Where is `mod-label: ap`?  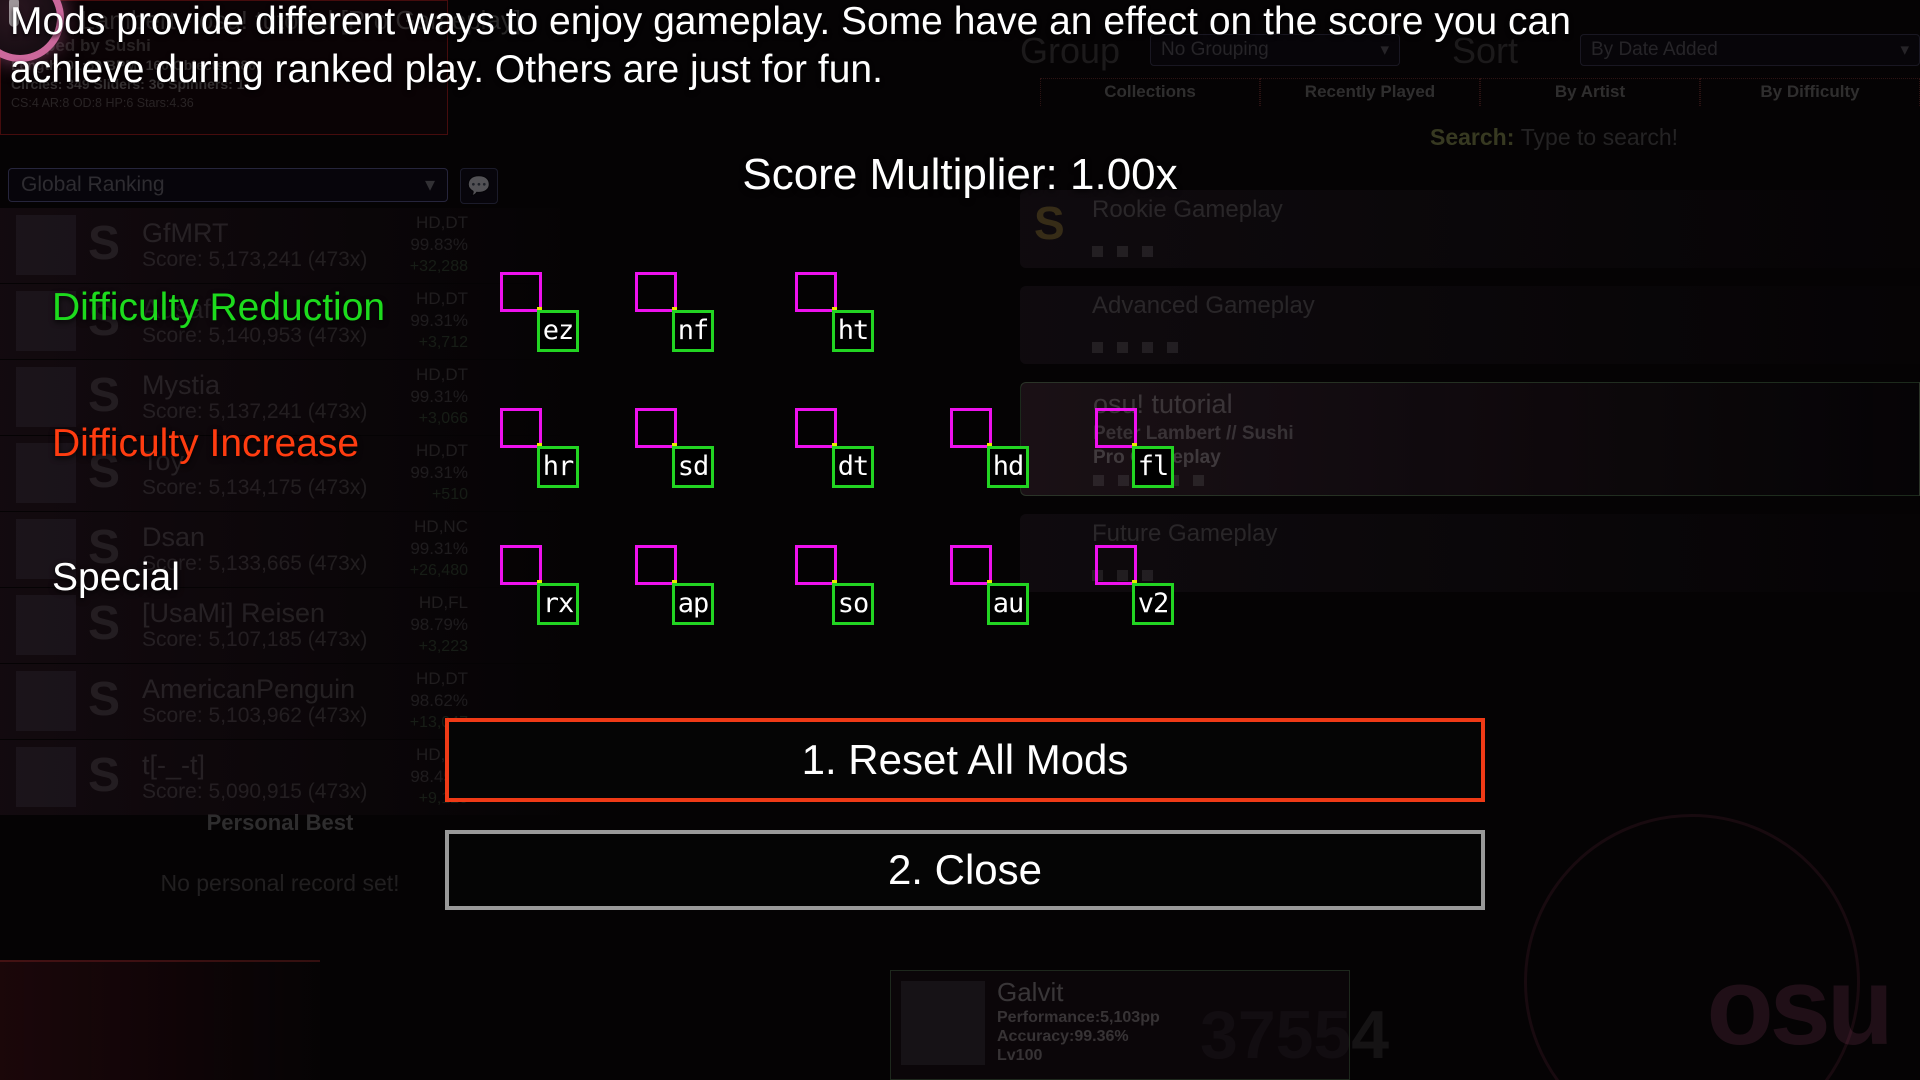
mod-label: ap is located at coordinates (693, 604).